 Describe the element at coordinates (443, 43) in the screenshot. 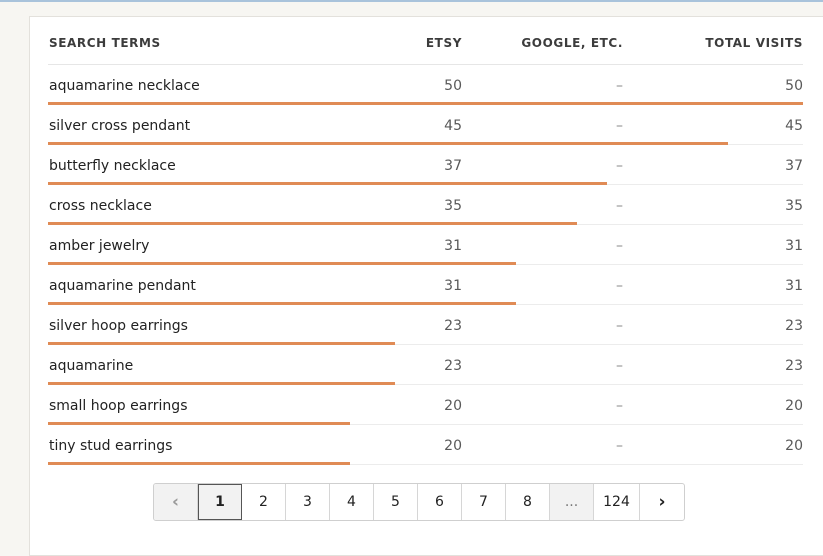

I see `header-etsy: ETSY` at that location.